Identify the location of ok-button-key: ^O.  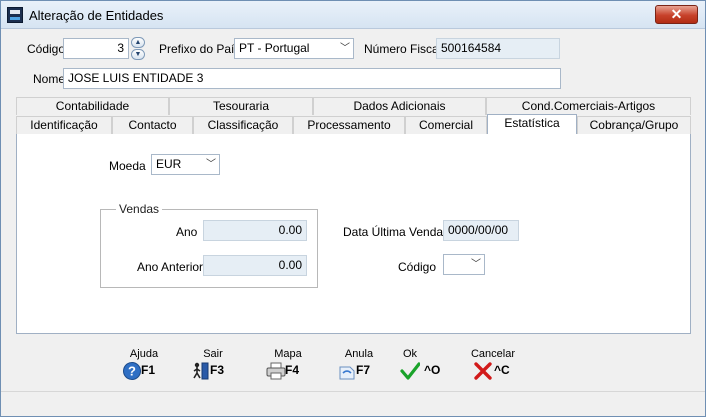
(432, 370).